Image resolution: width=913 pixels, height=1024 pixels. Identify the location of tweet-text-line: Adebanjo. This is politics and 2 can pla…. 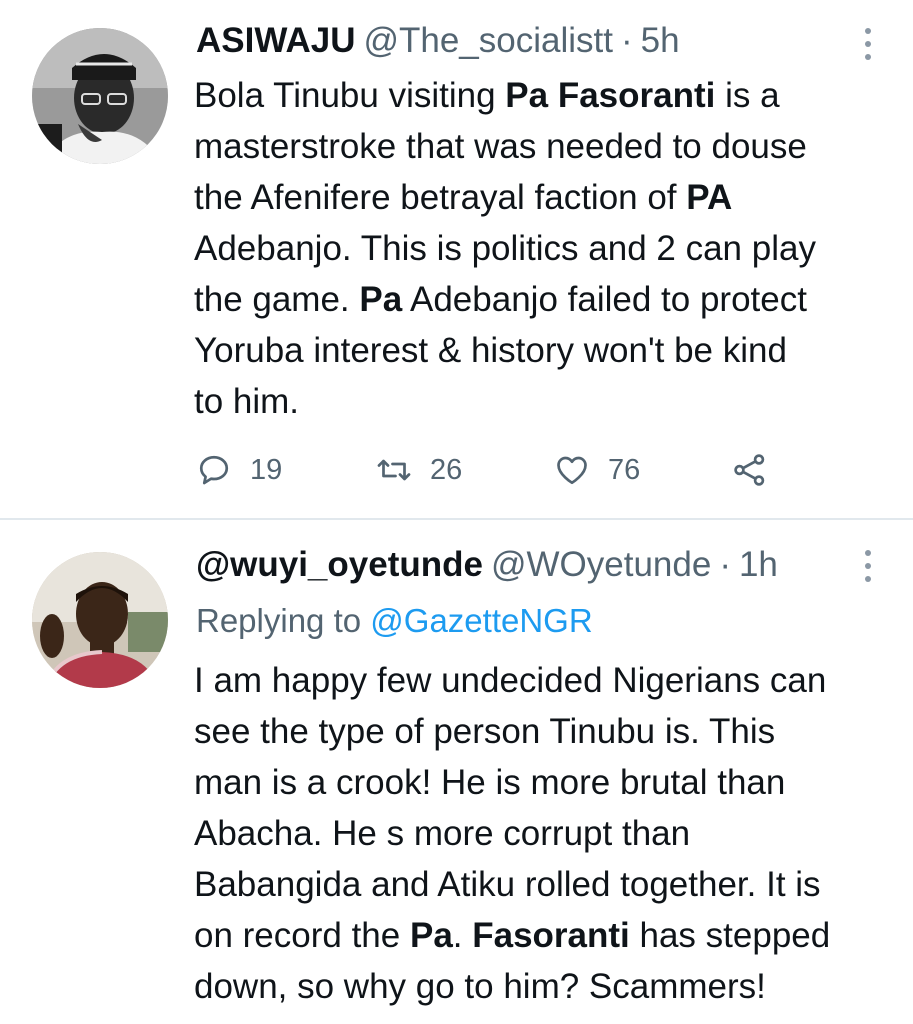
(544, 248).